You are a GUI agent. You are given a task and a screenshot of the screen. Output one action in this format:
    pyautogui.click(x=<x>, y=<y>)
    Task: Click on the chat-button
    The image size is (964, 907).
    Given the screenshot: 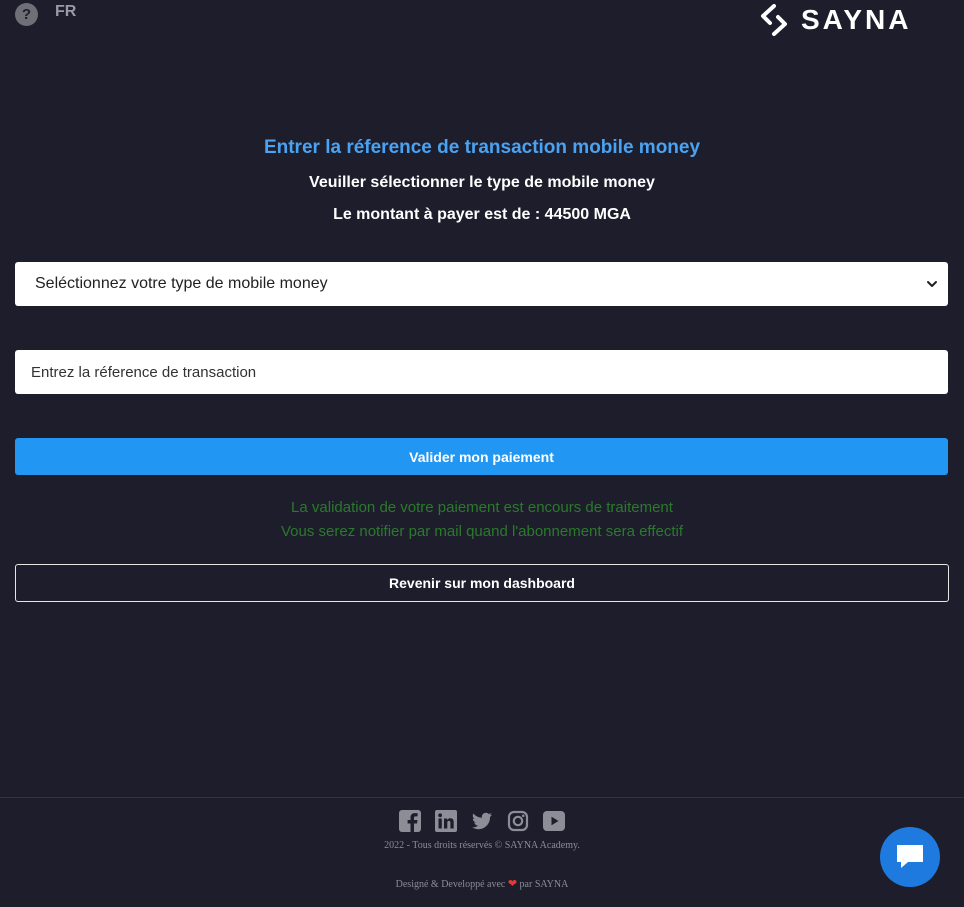 What is the action you would take?
    pyautogui.click(x=910, y=857)
    